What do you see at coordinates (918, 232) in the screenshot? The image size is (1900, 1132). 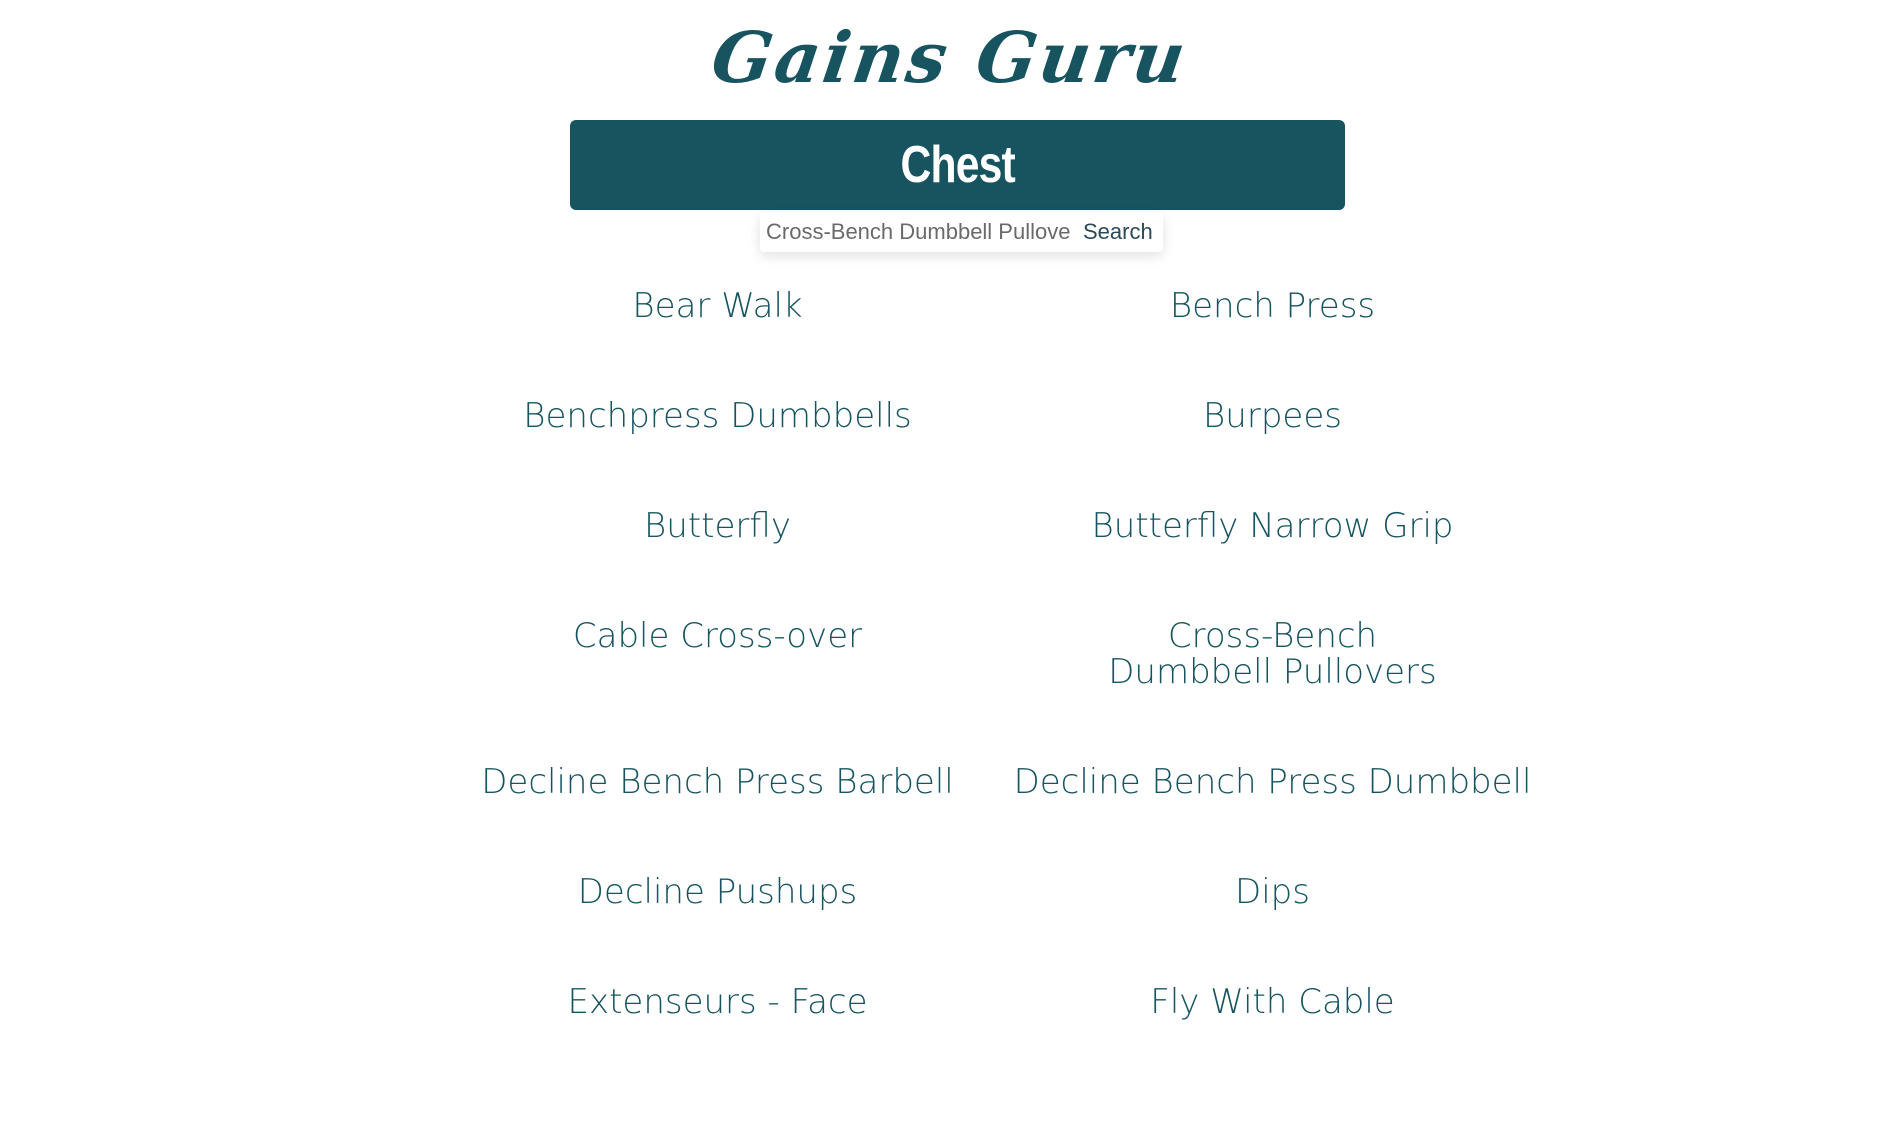 I see `search-input` at bounding box center [918, 232].